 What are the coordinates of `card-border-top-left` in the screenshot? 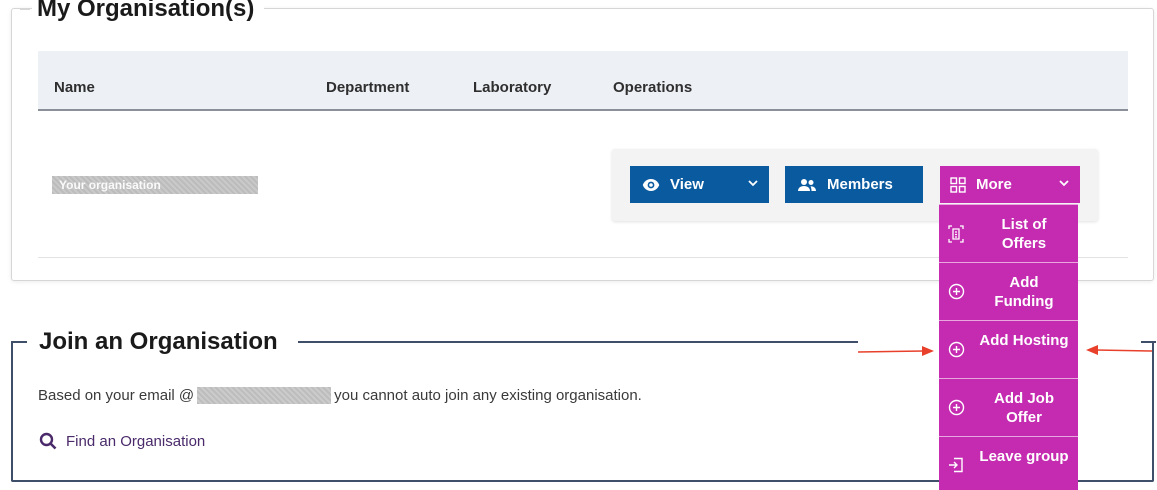 It's located at (19, 342).